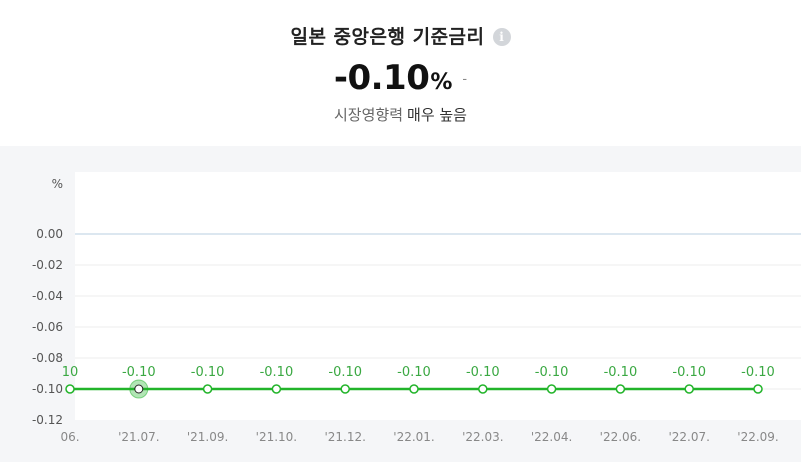  Describe the element at coordinates (47, 420) in the screenshot. I see `y-tick-label: -0.12` at that location.